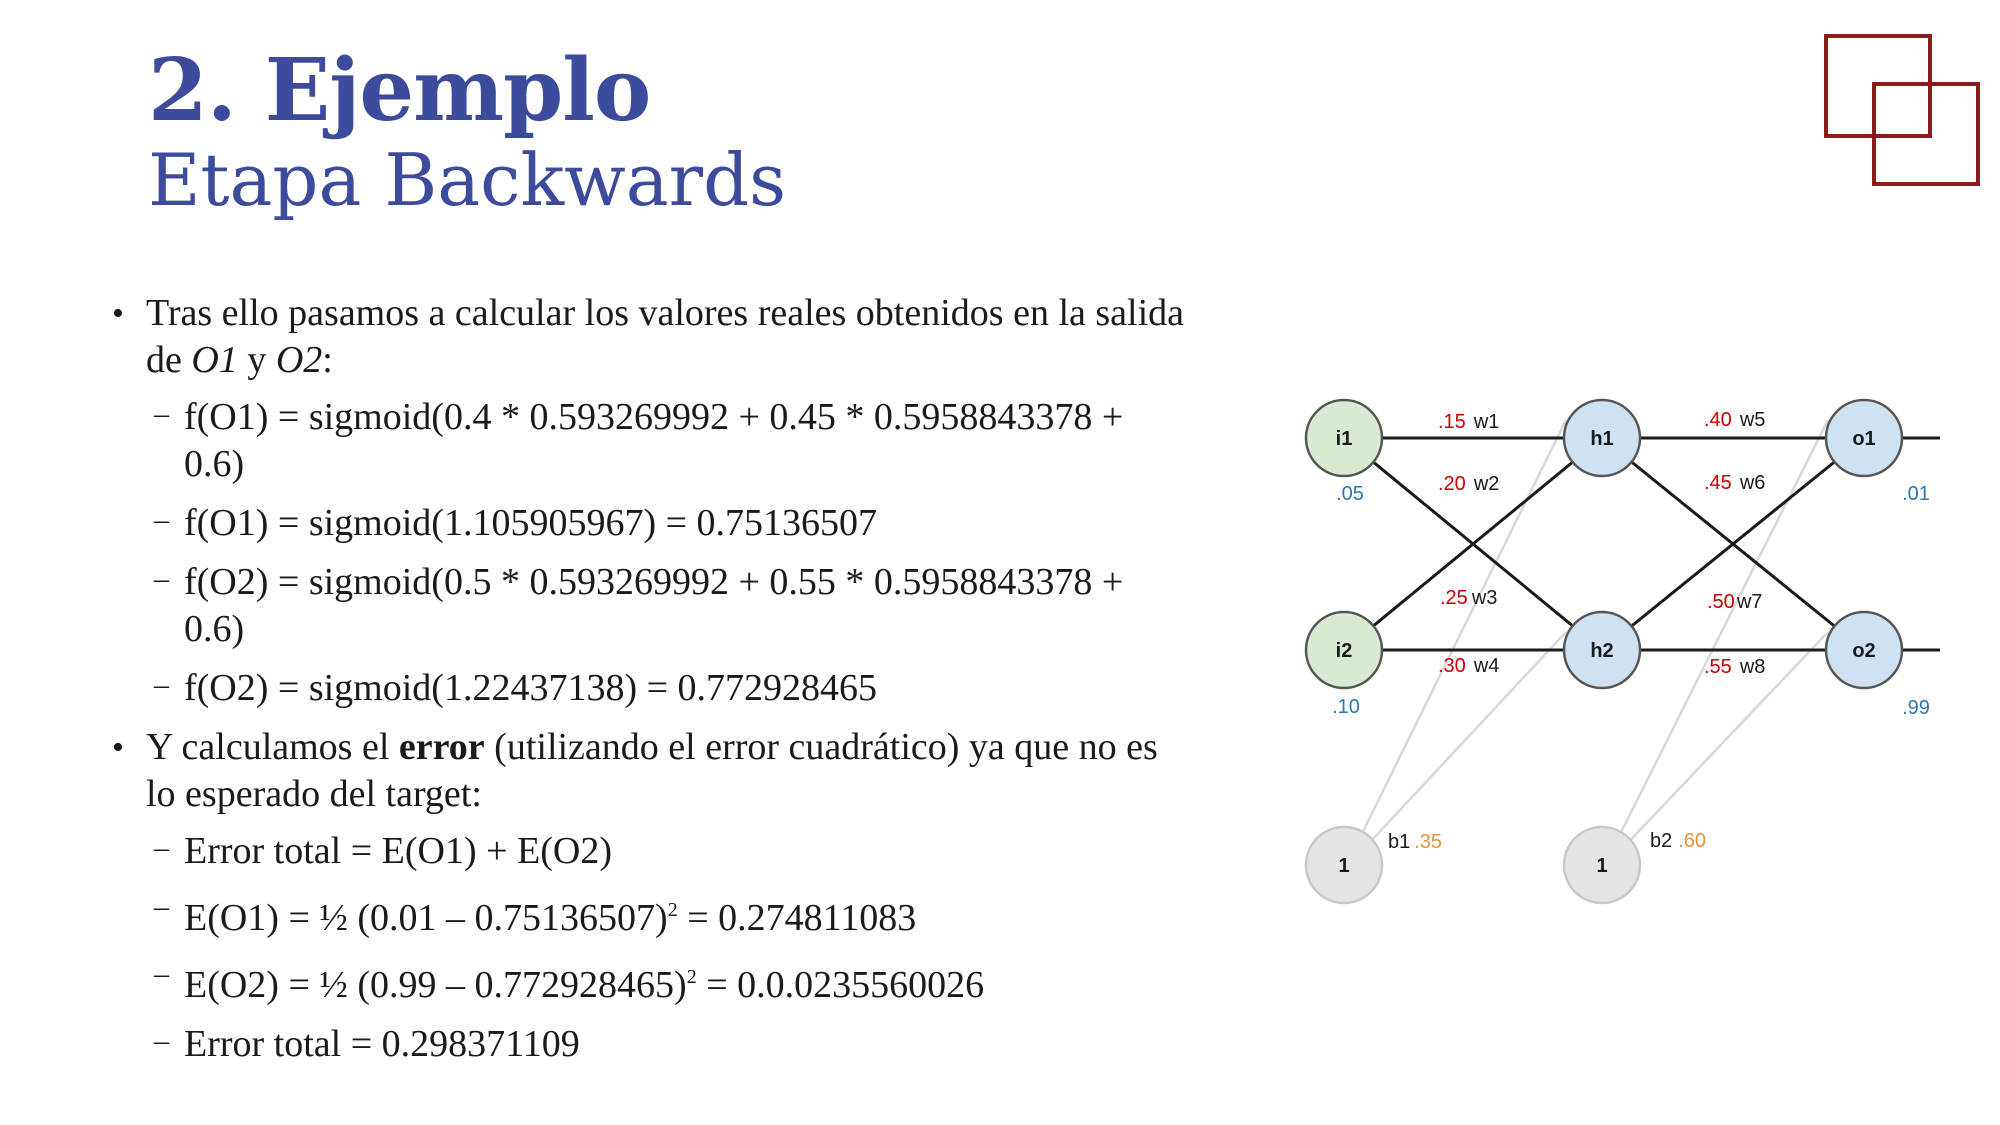  I want to click on node-label-h2: h2, so click(1601, 651).